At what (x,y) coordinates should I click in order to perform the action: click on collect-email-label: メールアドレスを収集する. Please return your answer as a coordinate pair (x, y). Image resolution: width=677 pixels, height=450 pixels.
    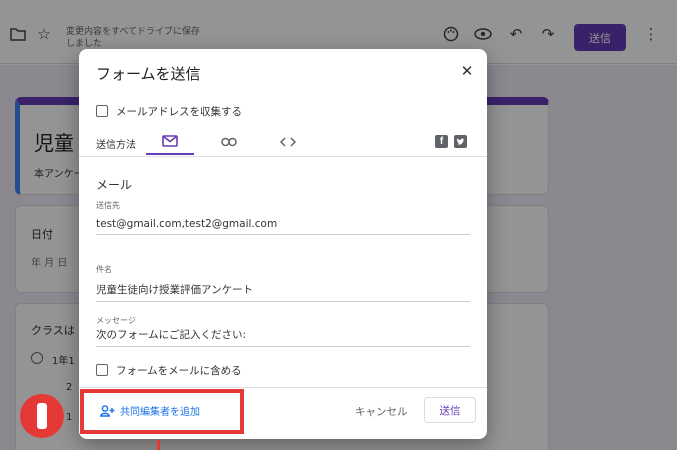
    Looking at the image, I should click on (179, 112).